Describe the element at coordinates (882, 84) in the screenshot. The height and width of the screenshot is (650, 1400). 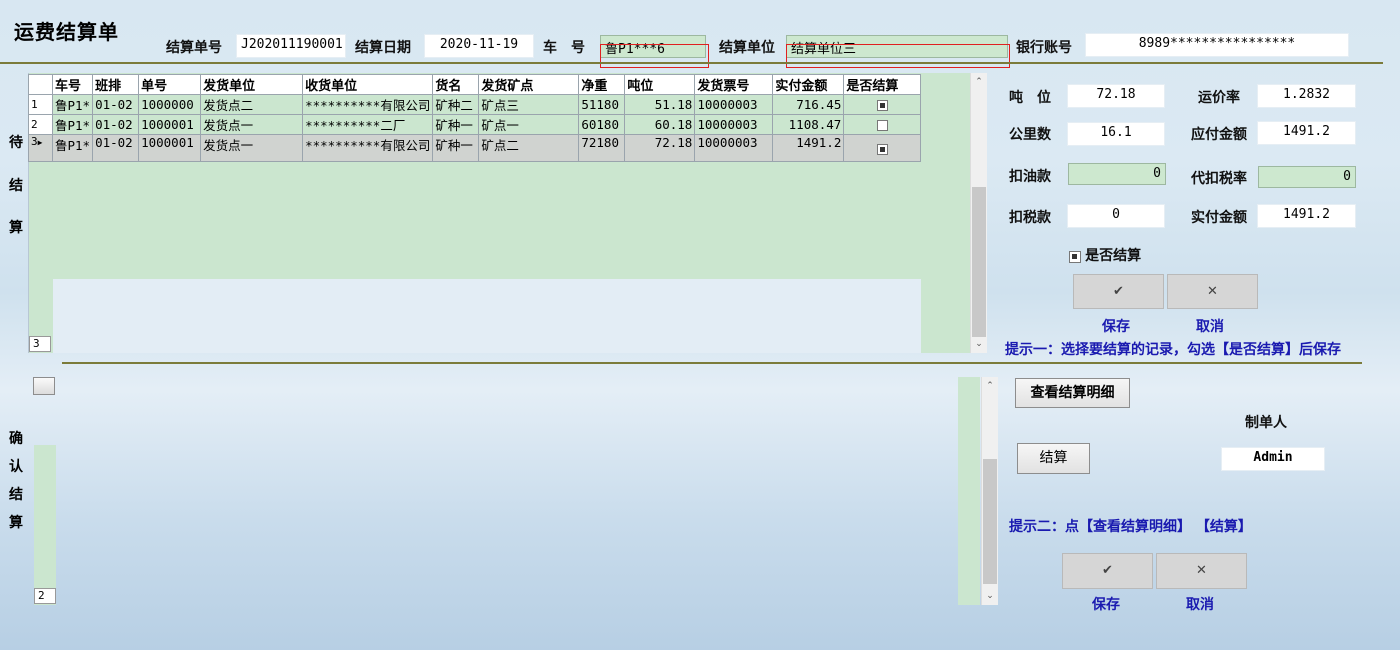
I see `col-header: 是否结算` at that location.